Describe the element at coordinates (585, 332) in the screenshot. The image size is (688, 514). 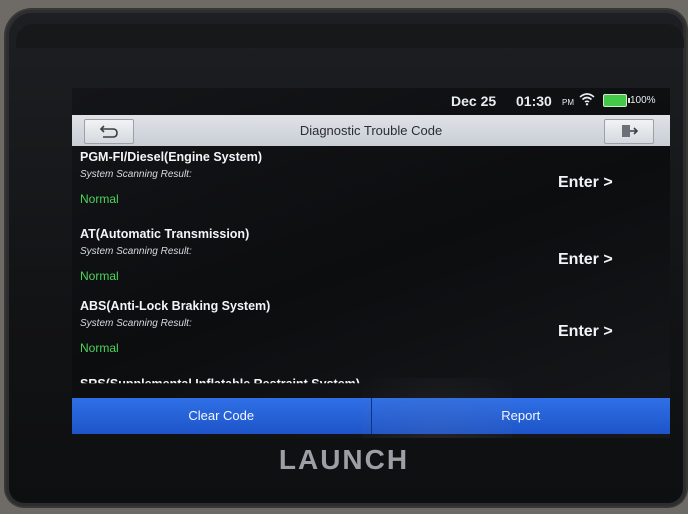
I see `enter-button-abs: Enter >` at that location.